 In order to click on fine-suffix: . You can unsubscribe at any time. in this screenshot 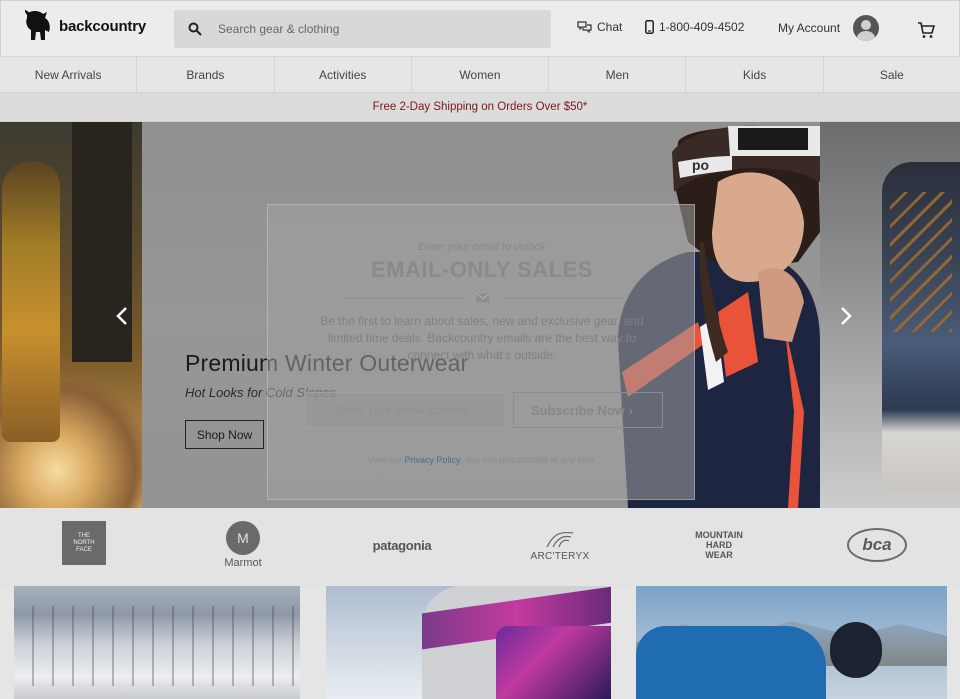, I will do `click(528, 460)`.